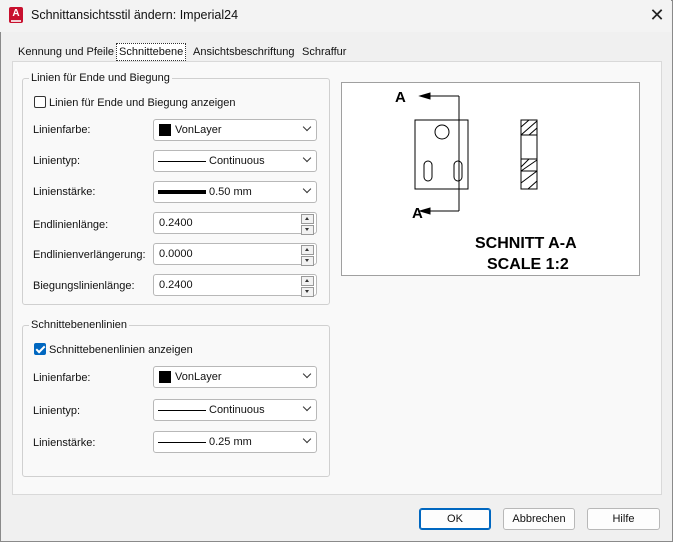 This screenshot has width=673, height=542. I want to click on tab-ansichtsbeschriftung: Ansichtsbeschriftung, so click(244, 52).